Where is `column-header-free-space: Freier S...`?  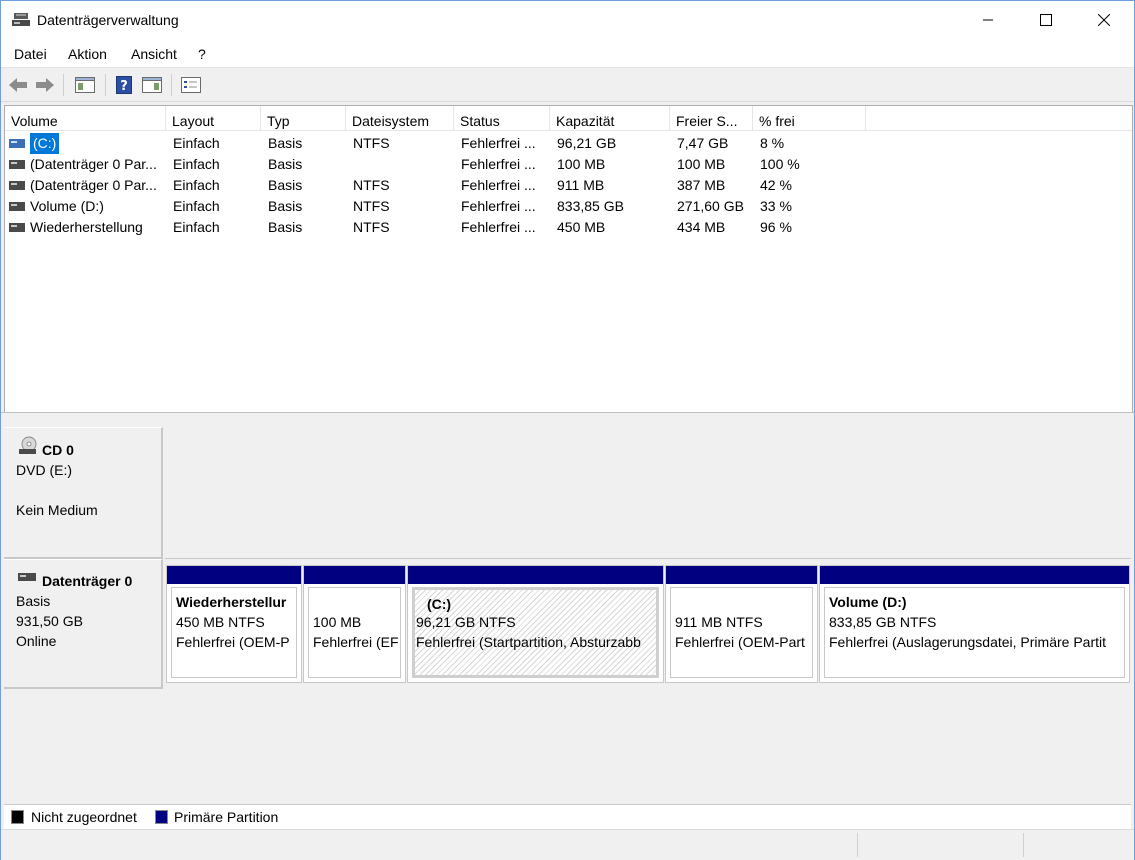 column-header-free-space: Freier S... is located at coordinates (711, 118).